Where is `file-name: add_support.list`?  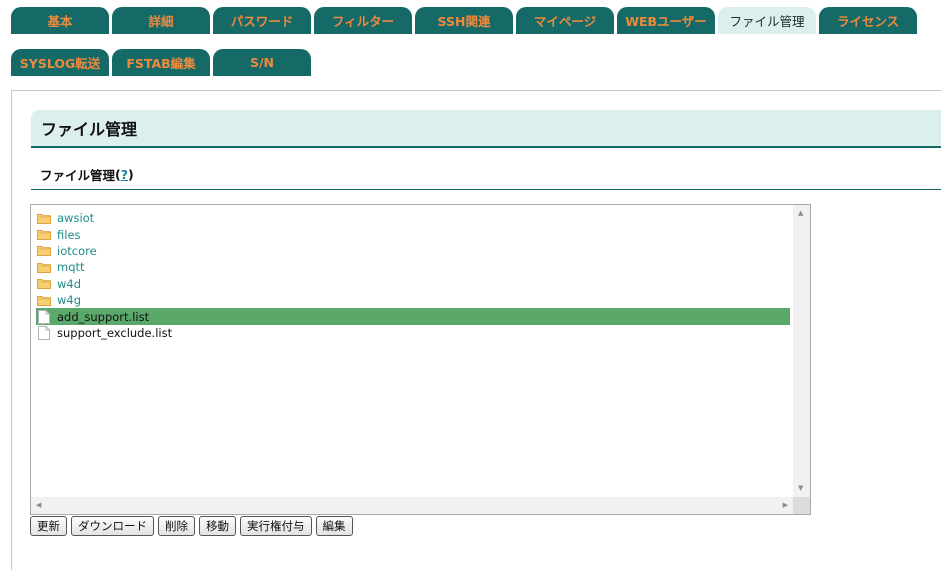 file-name: add_support.list is located at coordinates (103, 316).